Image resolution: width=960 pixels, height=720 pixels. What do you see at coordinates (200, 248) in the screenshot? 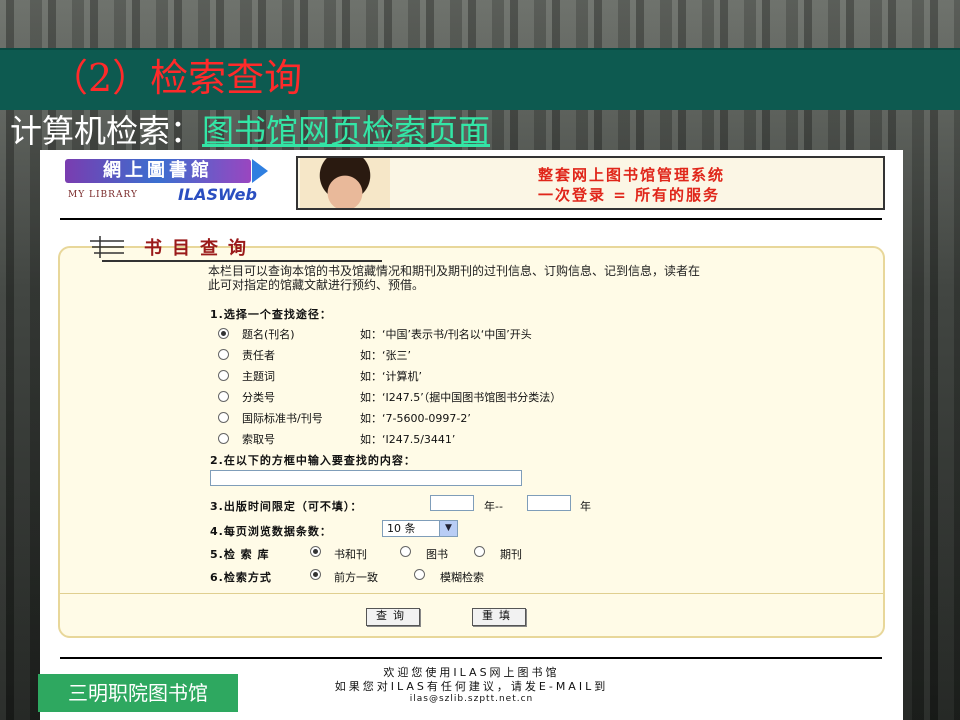
I see `section-title: 书目查询` at bounding box center [200, 248].